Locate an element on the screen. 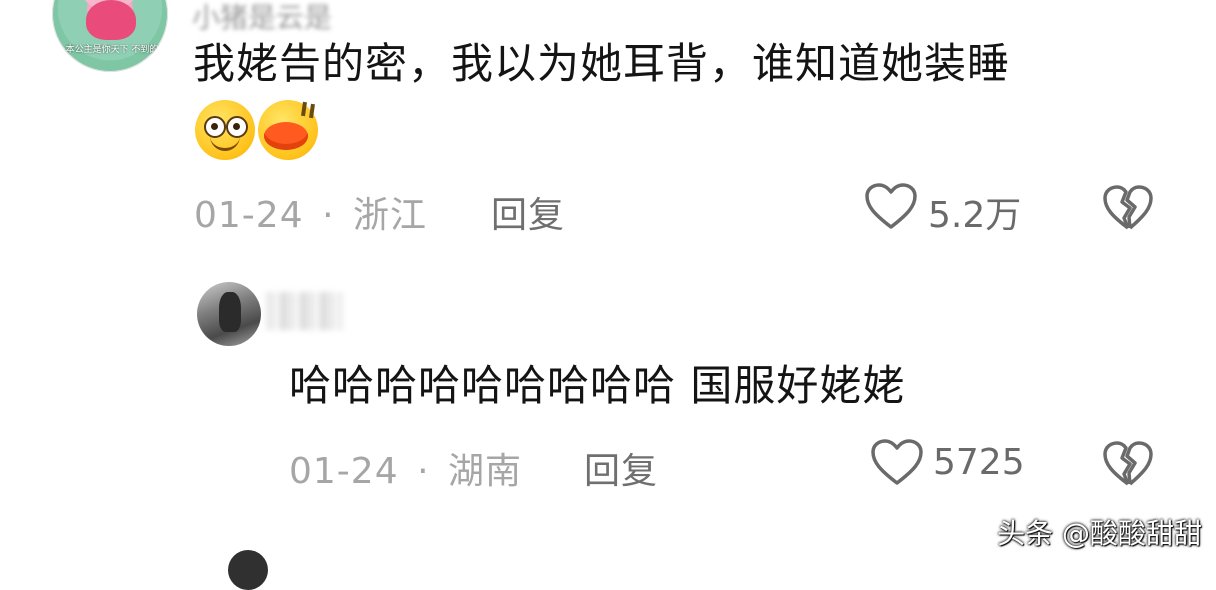 The width and height of the screenshot is (1216, 590). reply-commenter-username-blurred is located at coordinates (304, 311).